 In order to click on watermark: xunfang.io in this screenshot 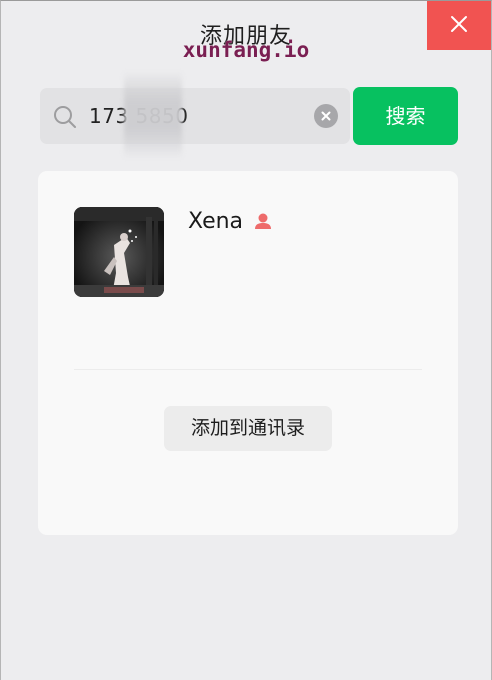, I will do `click(246, 50)`.